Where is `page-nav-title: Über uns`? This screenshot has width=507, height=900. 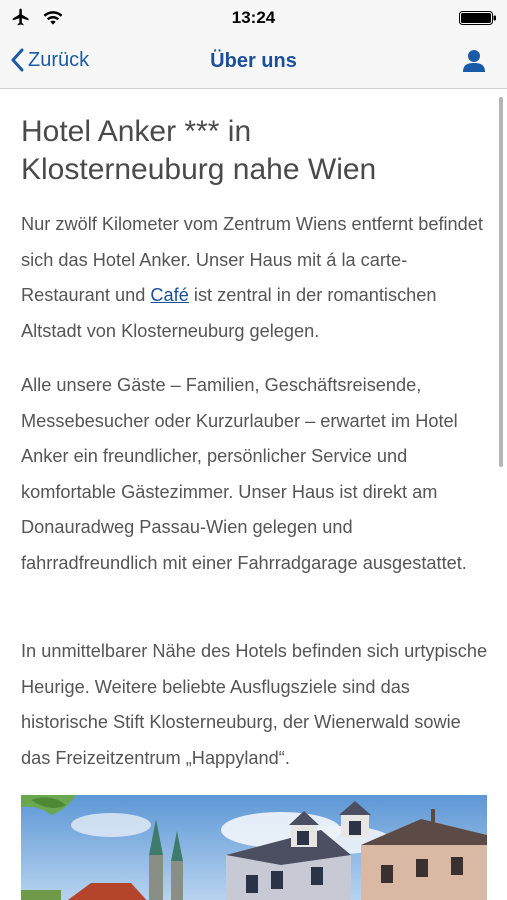 page-nav-title: Über uns is located at coordinates (253, 61).